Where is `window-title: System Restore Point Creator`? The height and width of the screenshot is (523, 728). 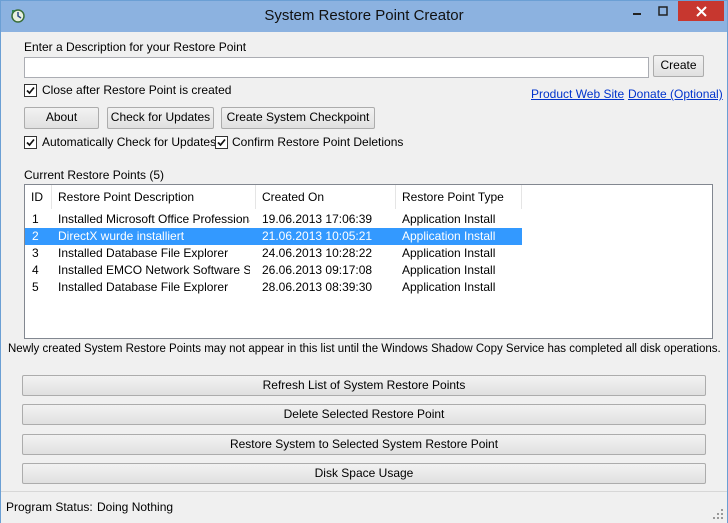
window-title: System Restore Point Creator is located at coordinates (364, 15).